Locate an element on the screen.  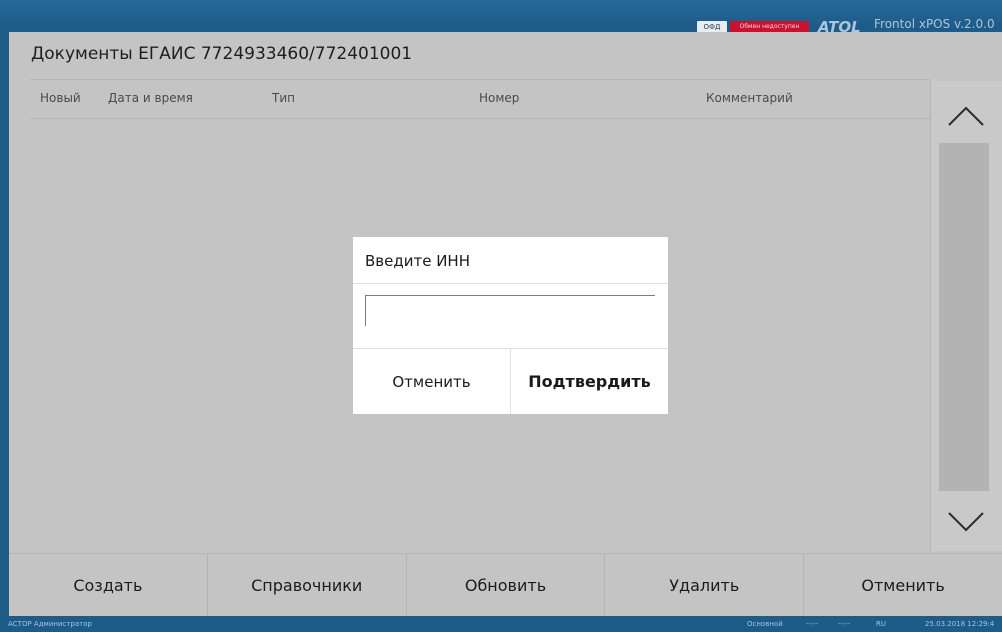
dialog-divider is located at coordinates (510, 283).